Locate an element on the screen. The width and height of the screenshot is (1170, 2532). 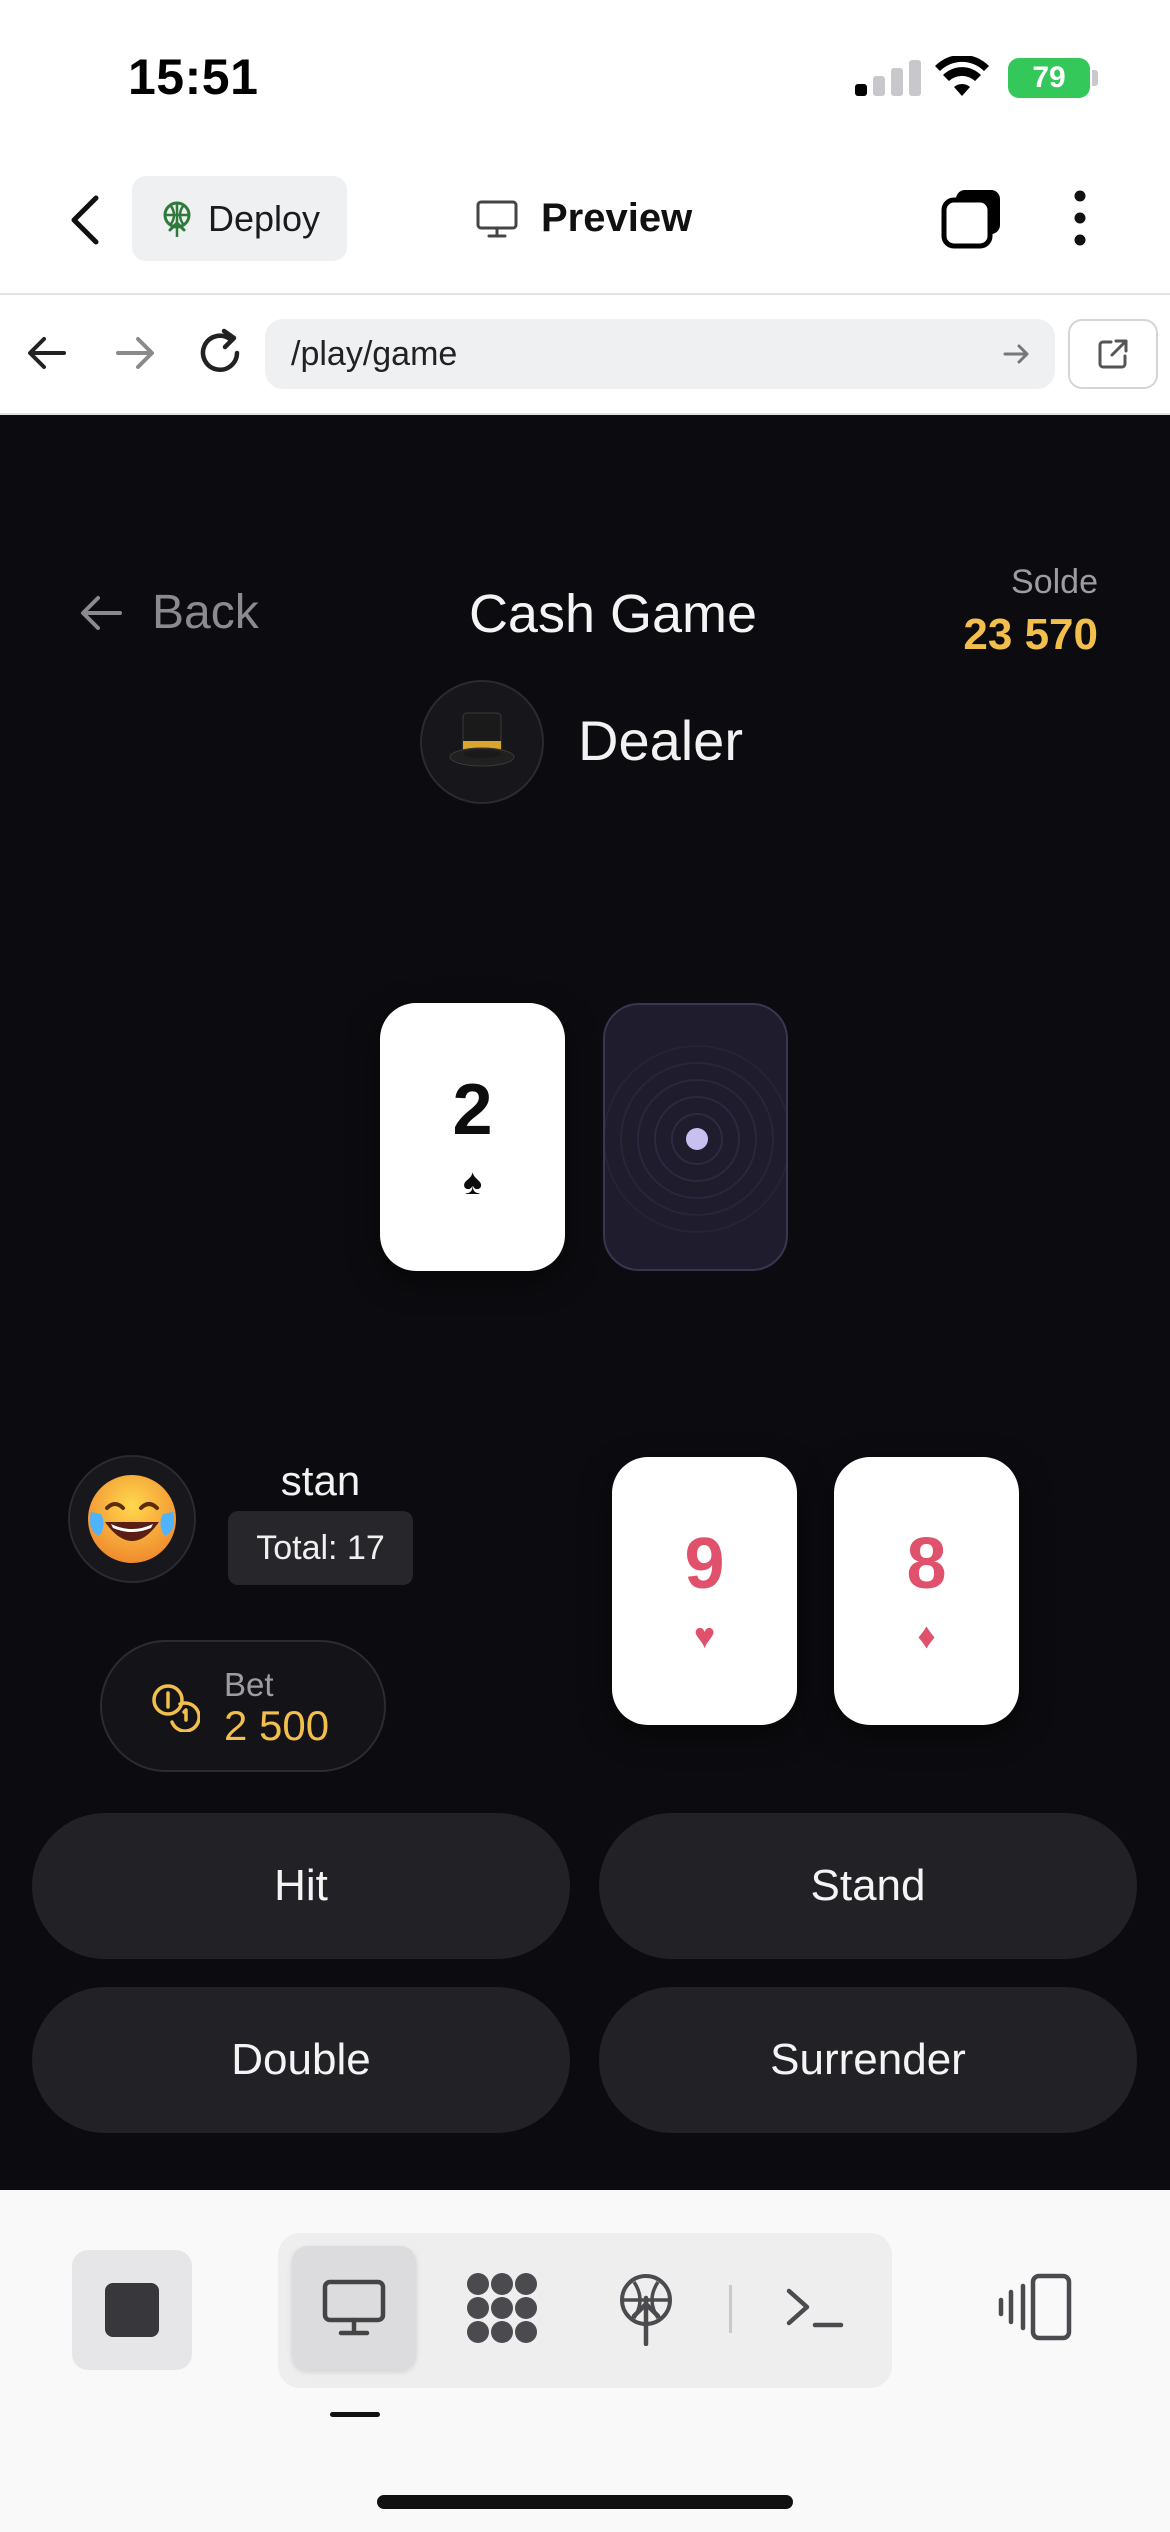
surrender-button: Surrender is located at coordinates (868, 2060).